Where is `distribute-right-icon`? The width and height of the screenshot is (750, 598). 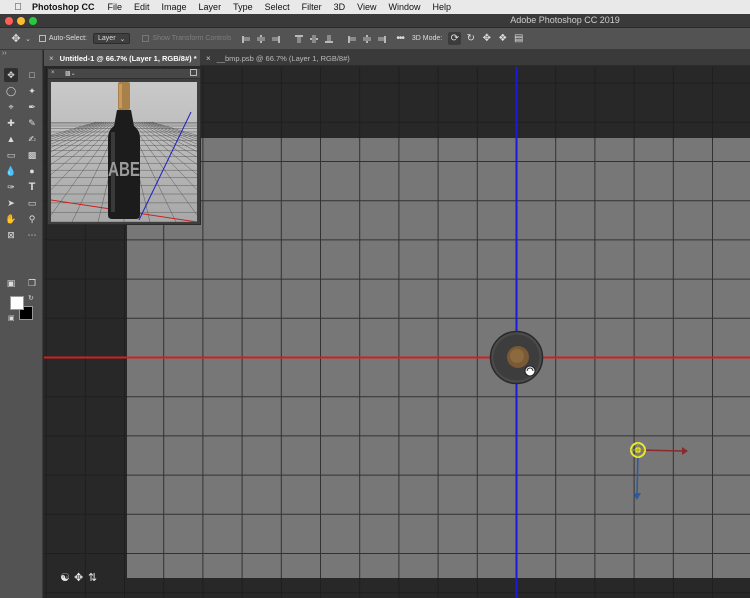 distribute-right-icon is located at coordinates (382, 39).